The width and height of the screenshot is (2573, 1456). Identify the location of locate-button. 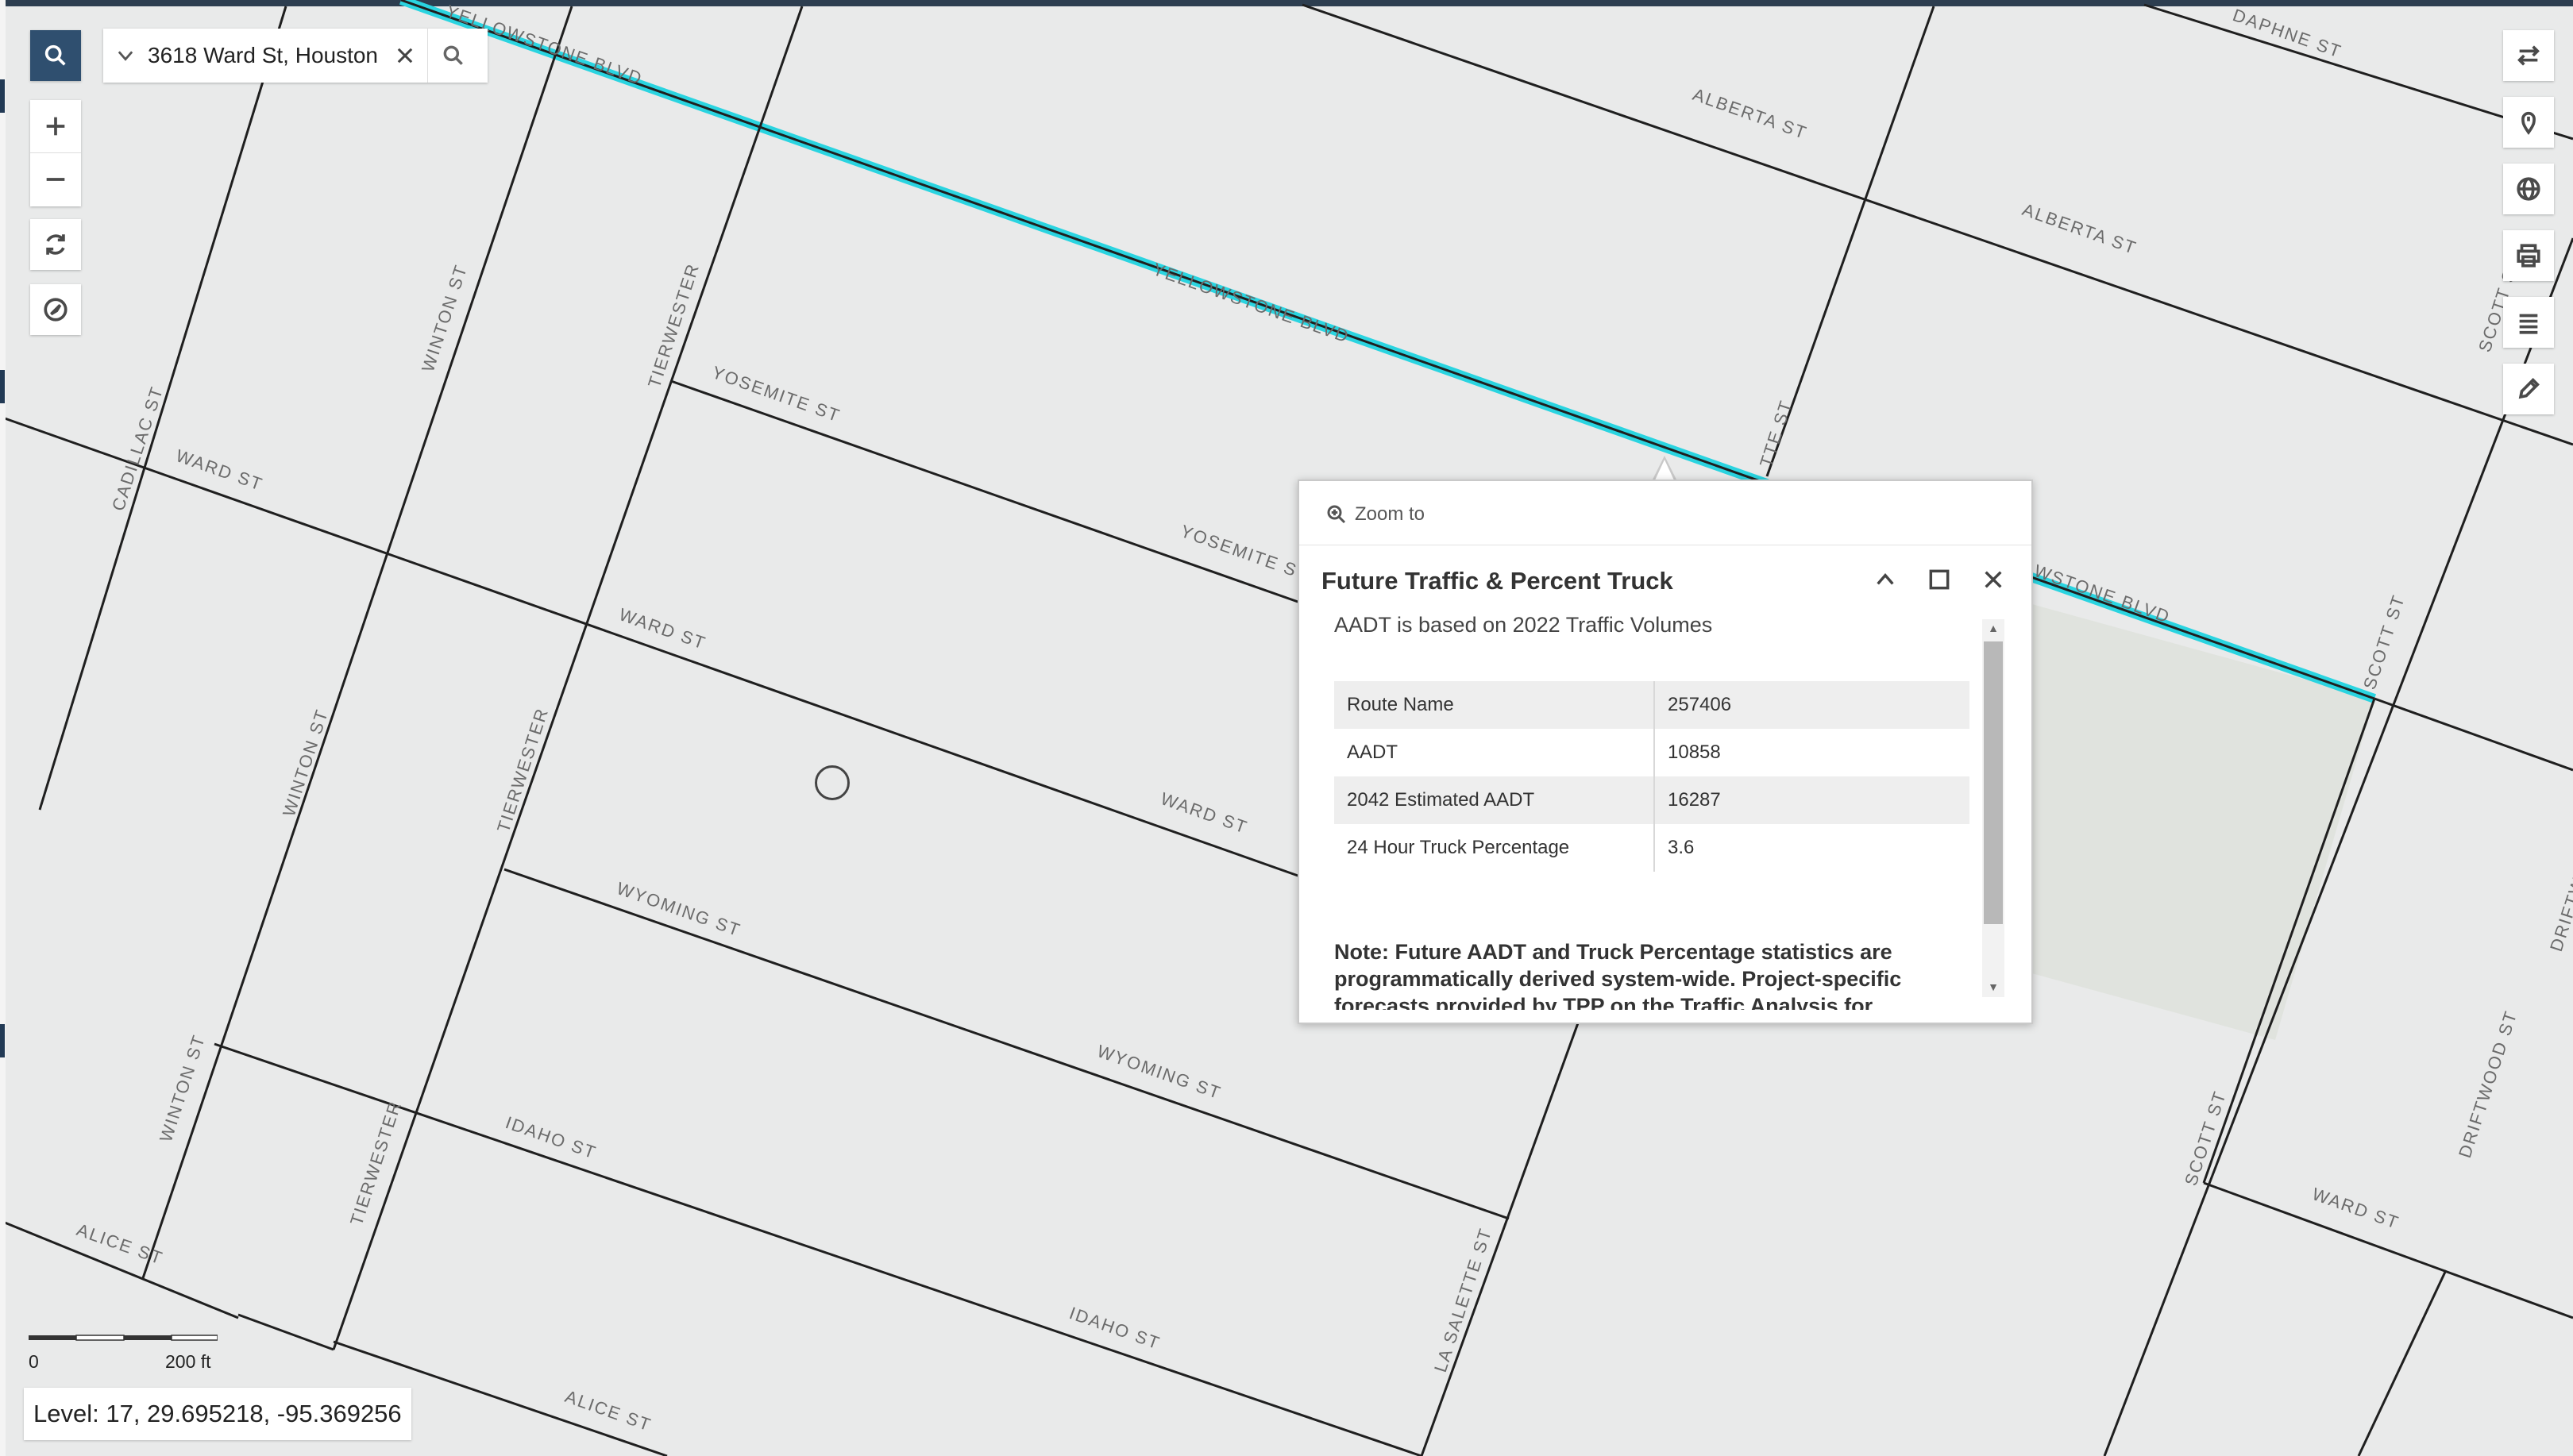
(55, 309).